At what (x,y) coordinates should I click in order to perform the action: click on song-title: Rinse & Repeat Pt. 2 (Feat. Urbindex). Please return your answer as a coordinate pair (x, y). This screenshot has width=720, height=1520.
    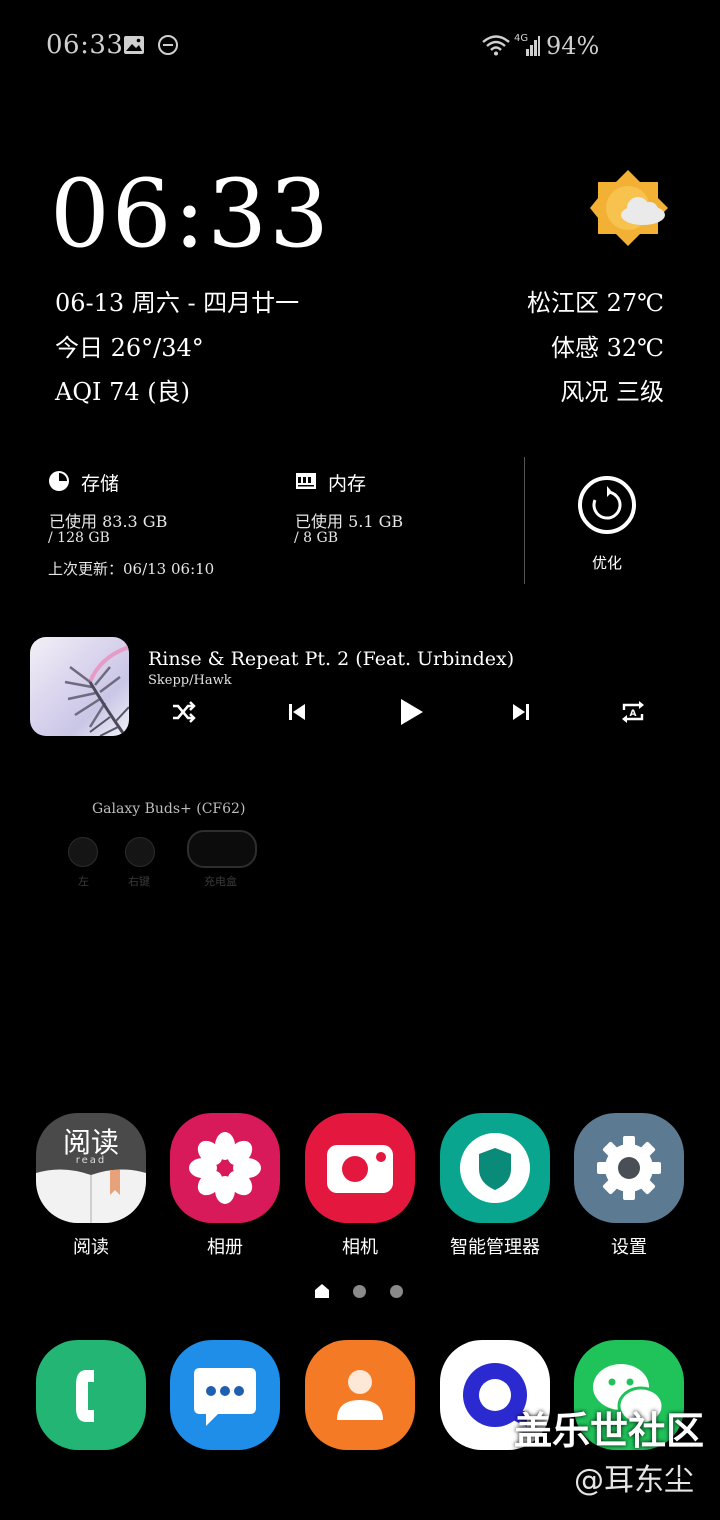
    Looking at the image, I should click on (331, 659).